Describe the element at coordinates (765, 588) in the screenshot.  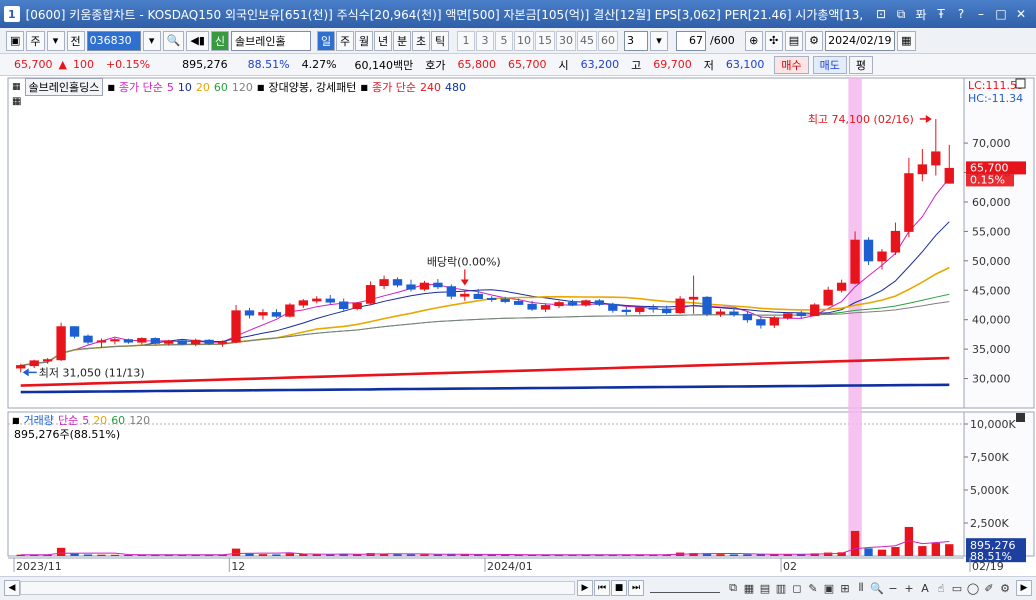
I see `grid-icon: ▤` at that location.